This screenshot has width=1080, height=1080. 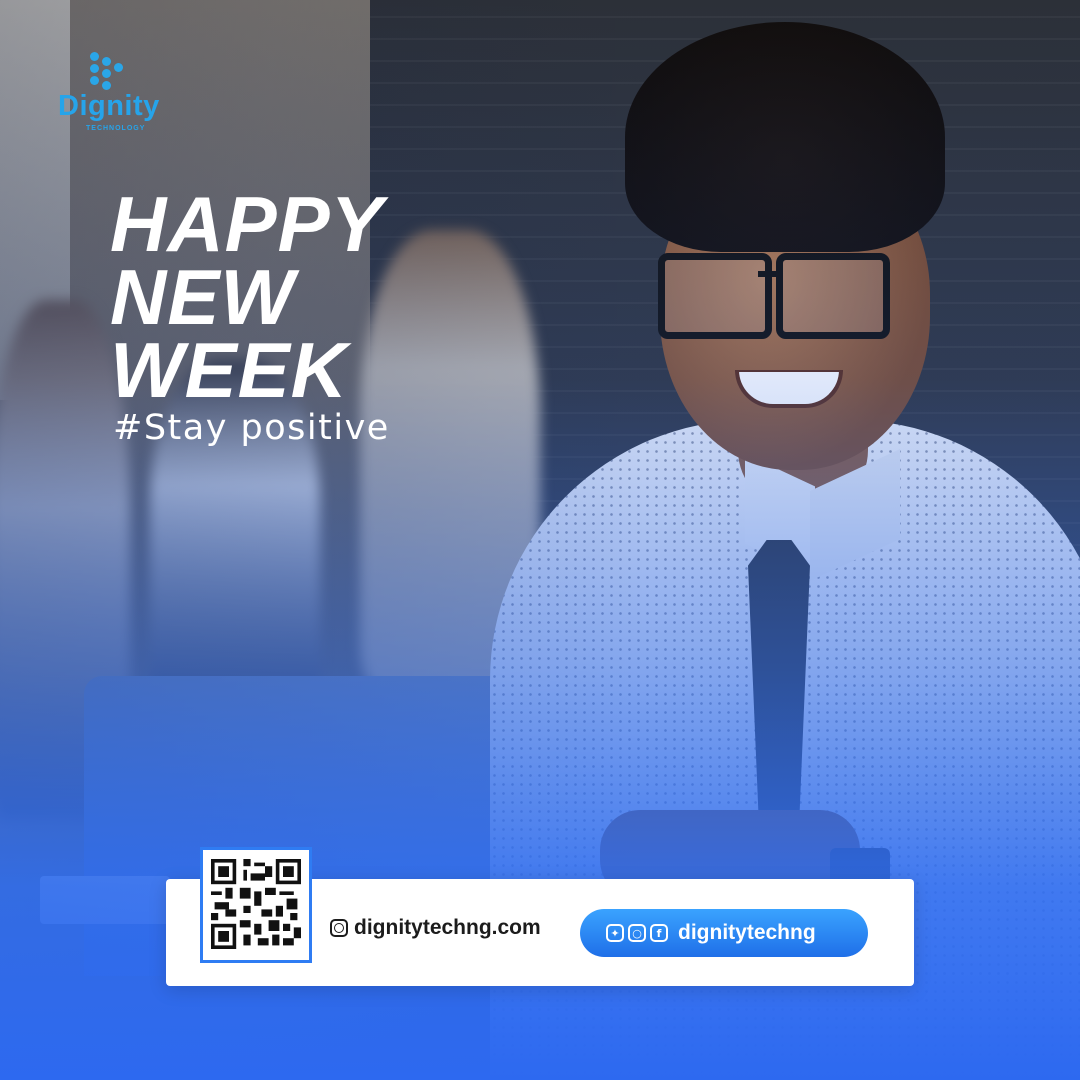 I want to click on headline: HAPPY NEW WEEK, so click(x=247, y=297).